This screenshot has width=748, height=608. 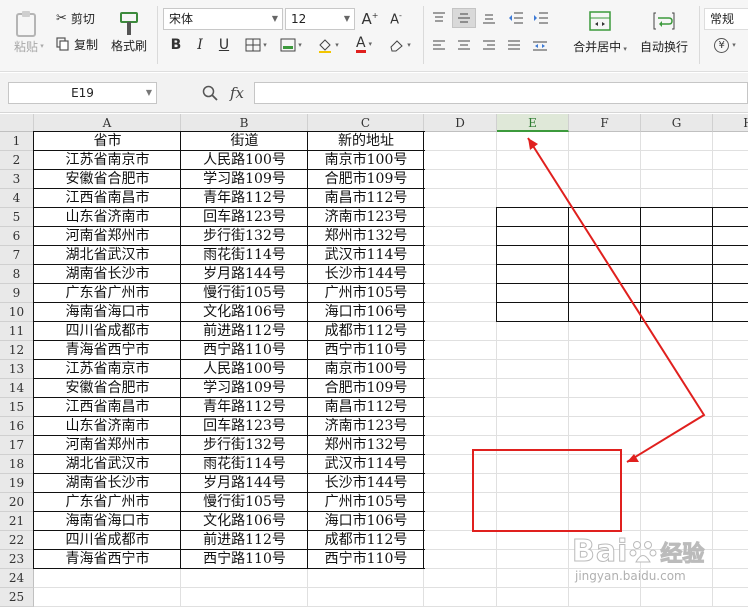 I want to click on row-header: 9, so click(x=17, y=293).